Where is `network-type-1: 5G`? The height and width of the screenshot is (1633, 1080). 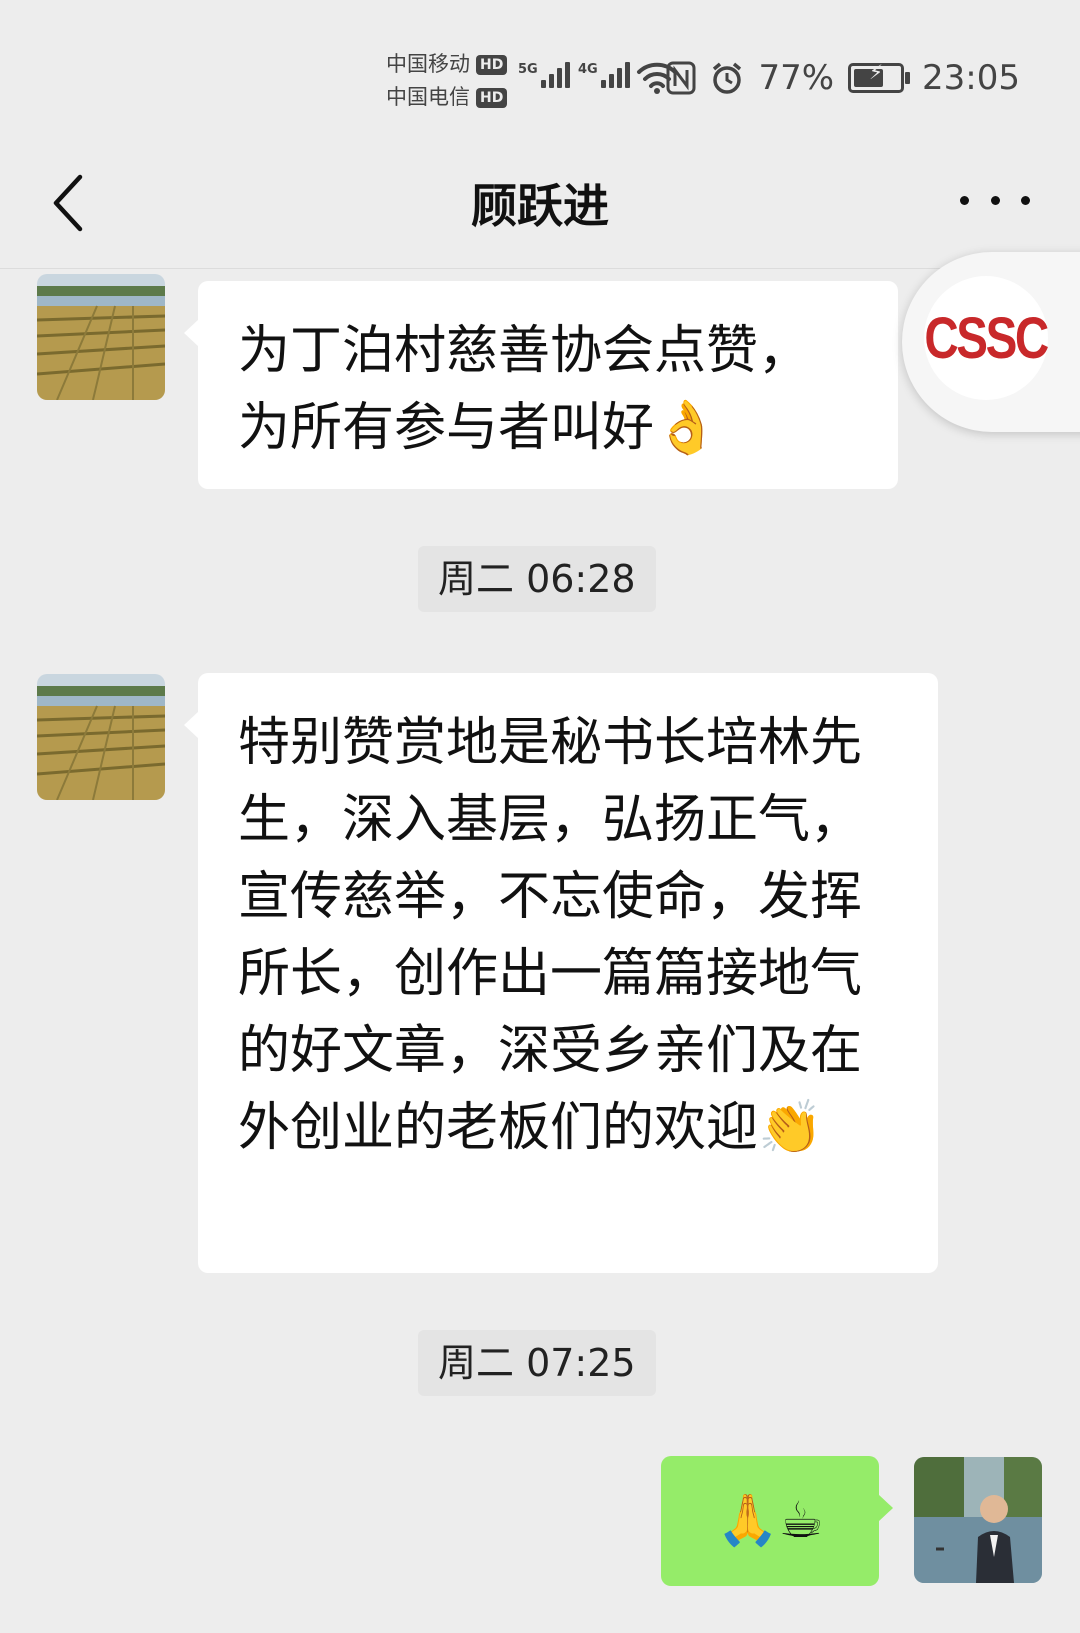
network-type-1: 5G is located at coordinates (528, 69).